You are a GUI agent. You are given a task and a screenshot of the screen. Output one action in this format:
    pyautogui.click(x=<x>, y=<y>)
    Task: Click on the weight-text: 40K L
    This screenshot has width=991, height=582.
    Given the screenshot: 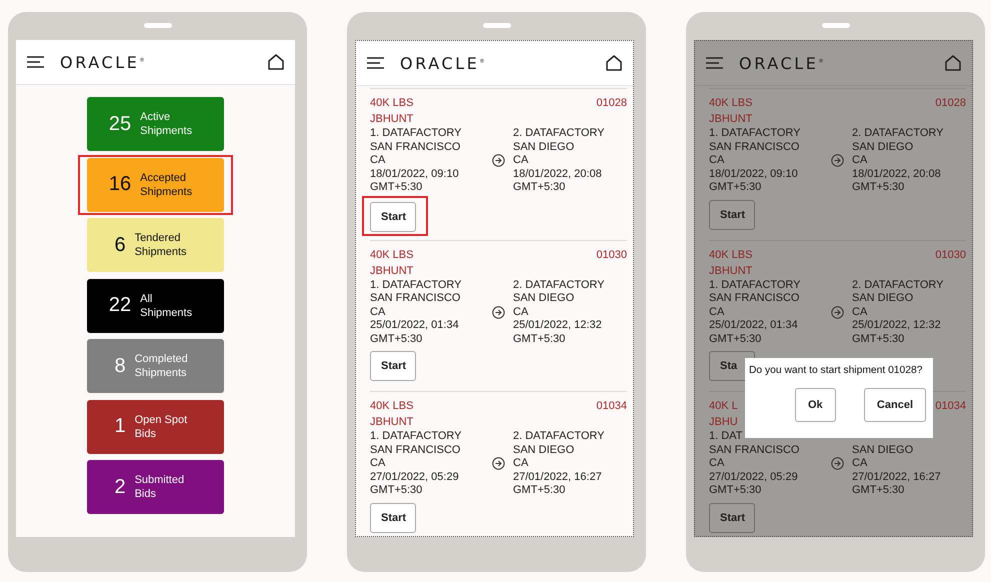 What is the action you would take?
    pyautogui.click(x=723, y=406)
    